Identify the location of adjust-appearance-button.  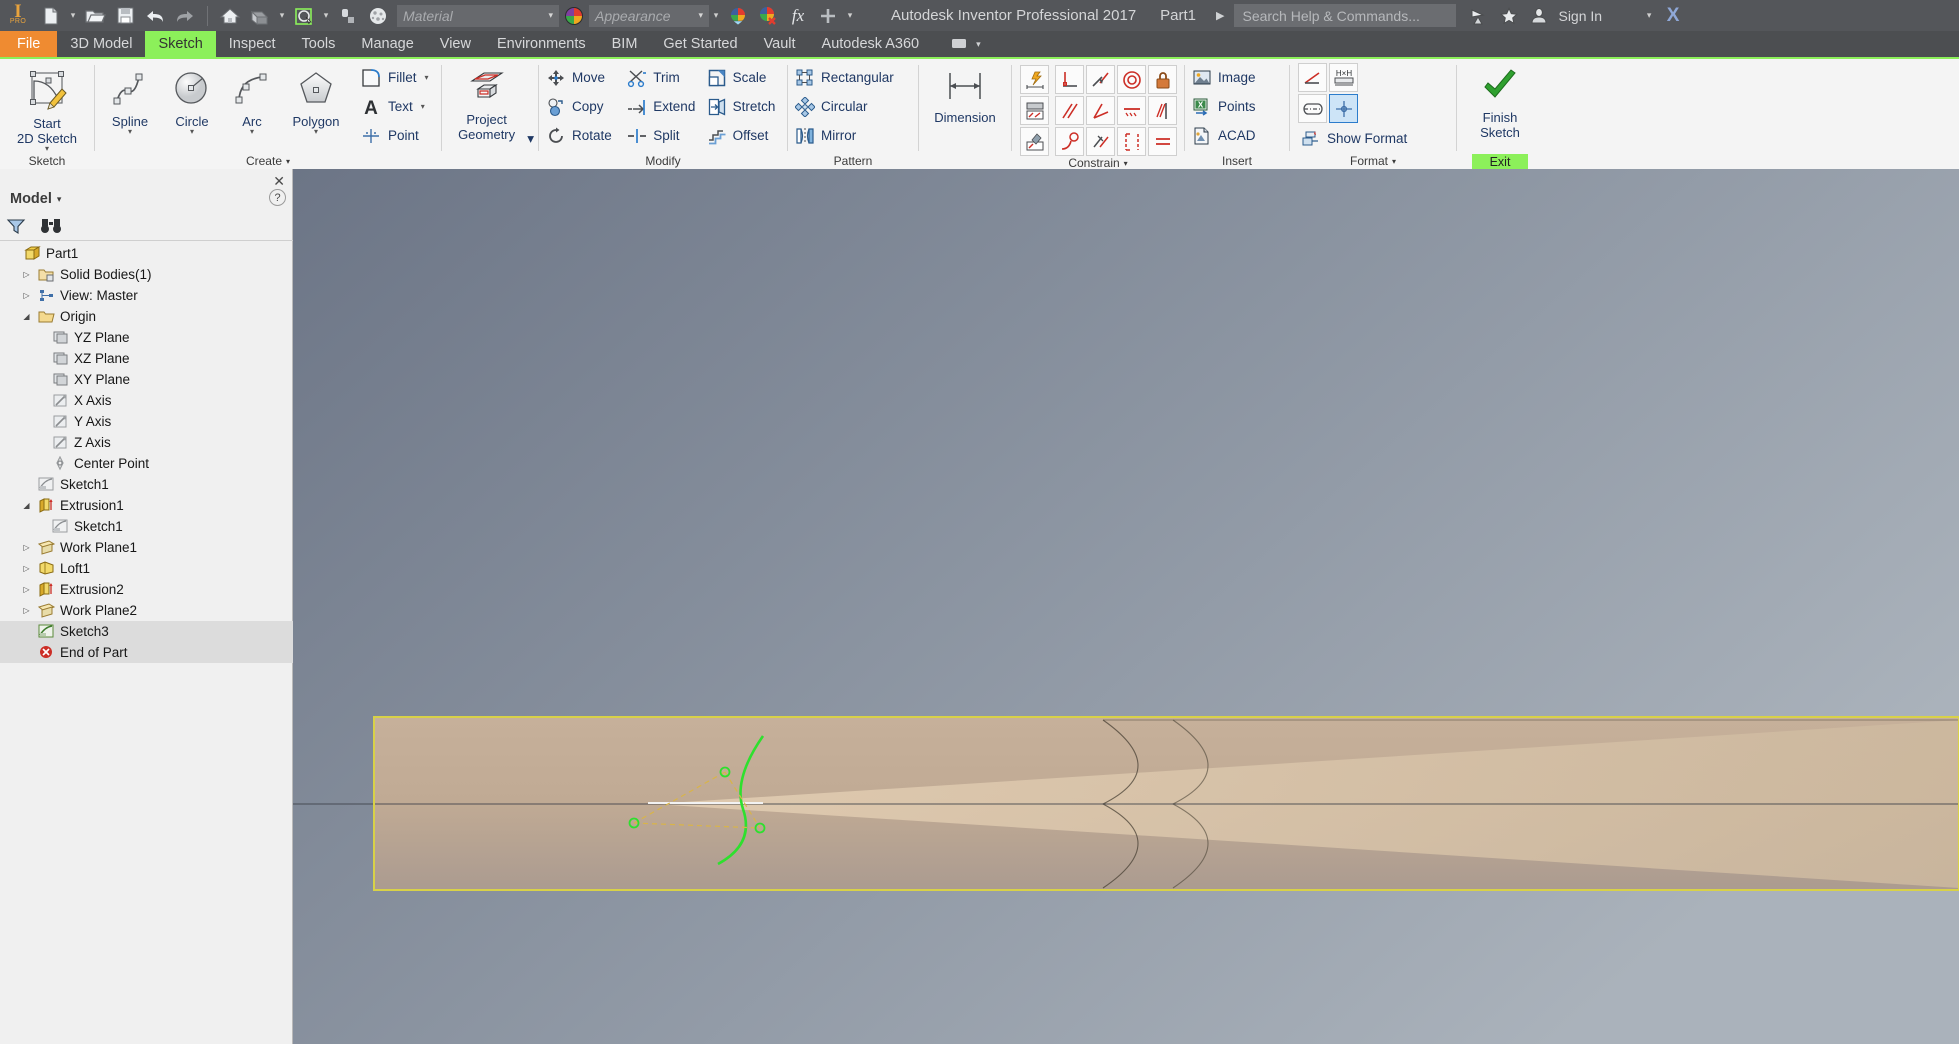
(738, 16).